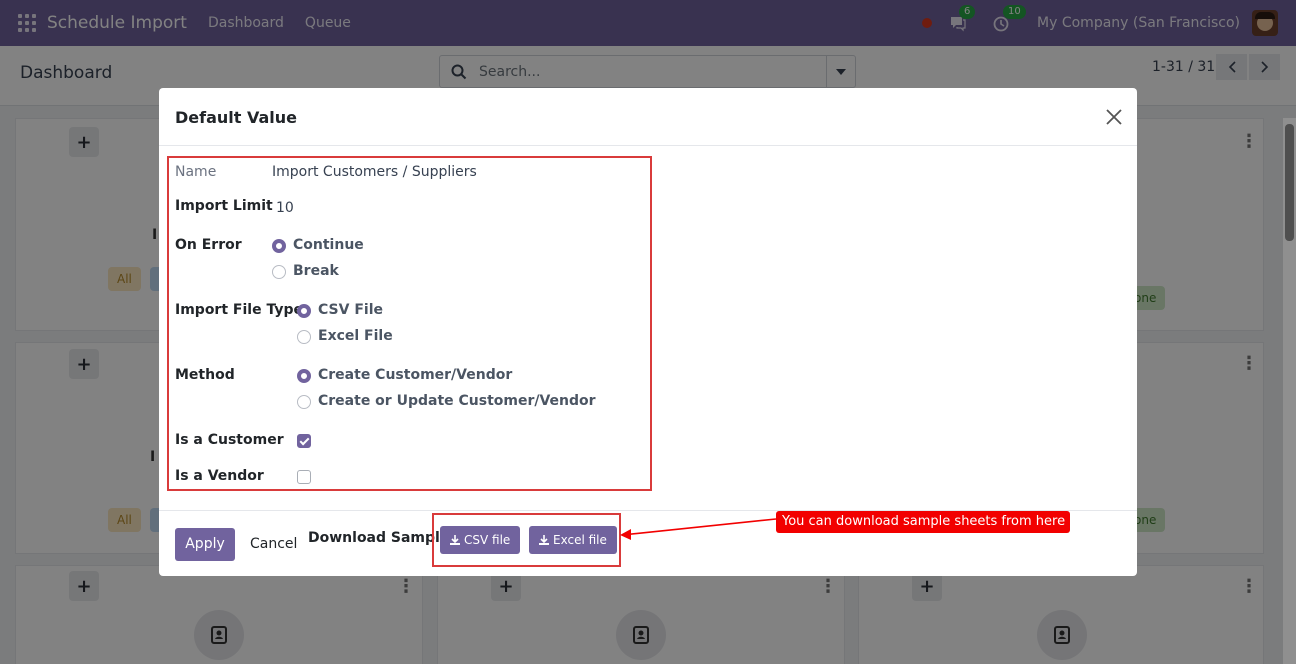 The height and width of the screenshot is (664, 1296). I want to click on name-label: Name, so click(196, 172).